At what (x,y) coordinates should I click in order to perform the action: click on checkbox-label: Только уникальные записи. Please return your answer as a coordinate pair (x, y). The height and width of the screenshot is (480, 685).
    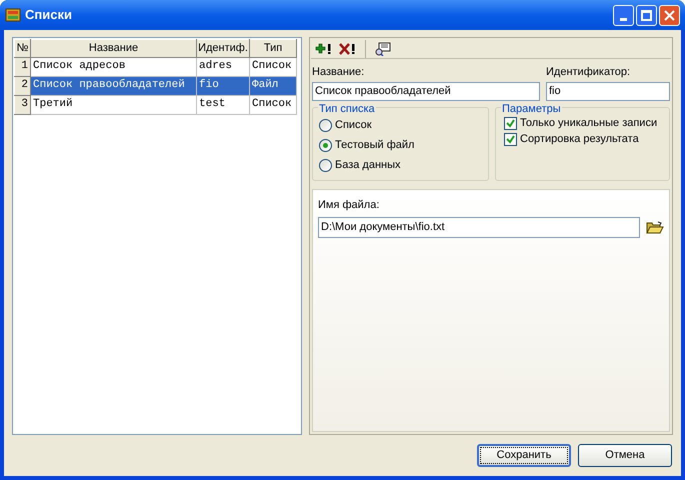
    Looking at the image, I should click on (589, 123).